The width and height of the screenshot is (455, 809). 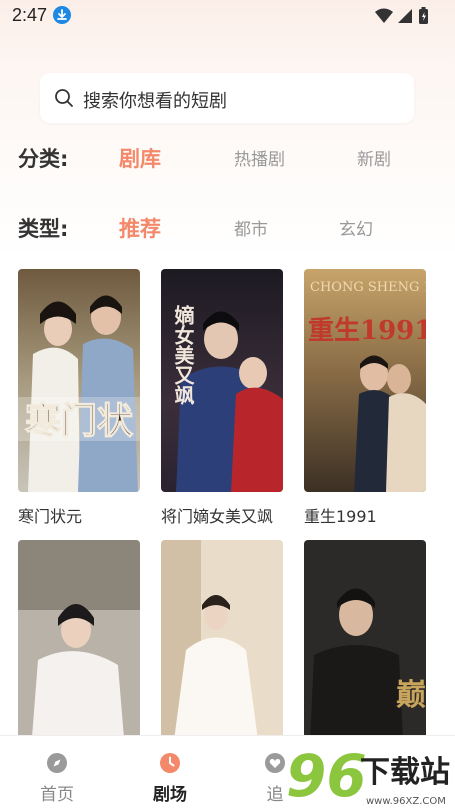 I want to click on status-time: 2:47, so click(x=30, y=15).